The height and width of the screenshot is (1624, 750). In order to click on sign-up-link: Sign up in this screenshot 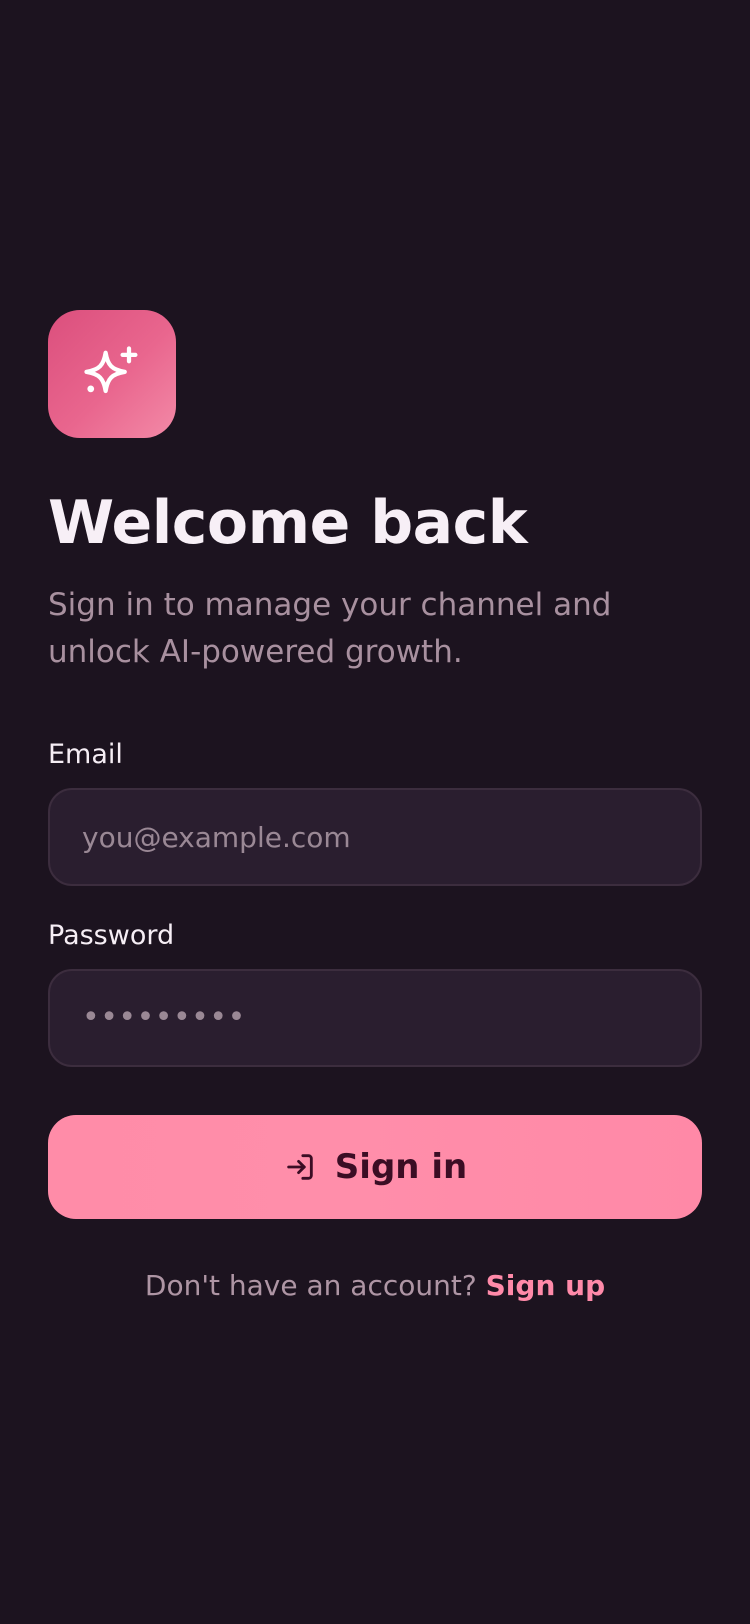, I will do `click(545, 1285)`.